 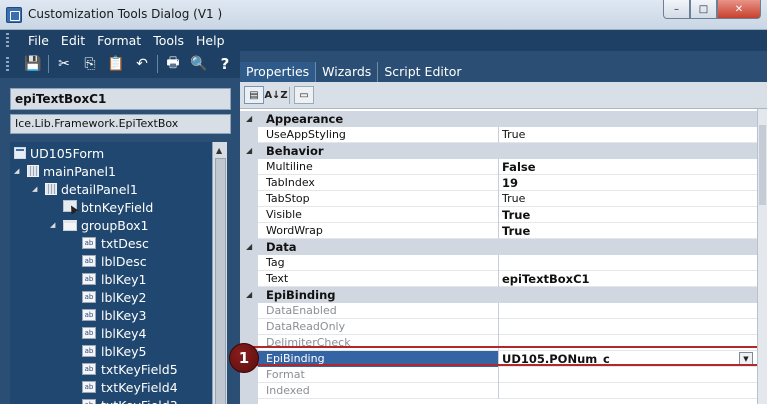 I want to click on tree-node-txtkeyfield3: ab txtKeyField3, so click(x=130, y=400).